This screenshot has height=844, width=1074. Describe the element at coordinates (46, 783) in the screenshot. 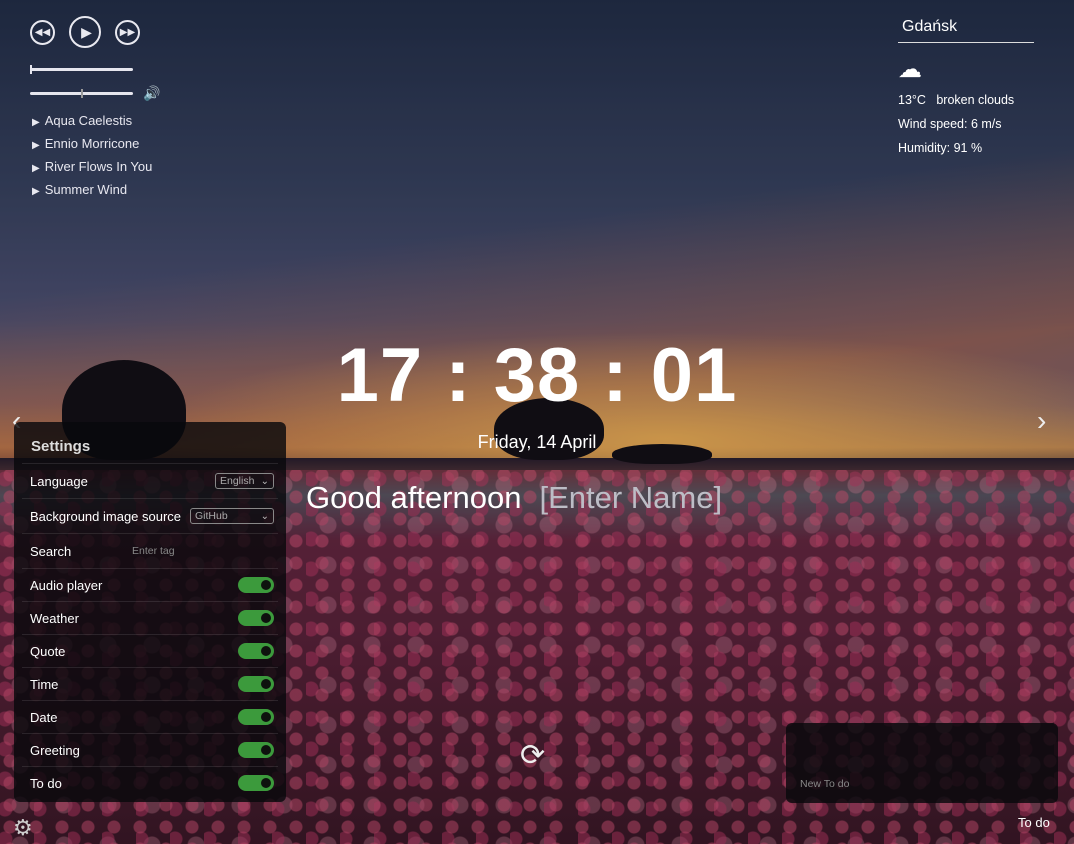

I see `setting-toggle-label: To do` at that location.